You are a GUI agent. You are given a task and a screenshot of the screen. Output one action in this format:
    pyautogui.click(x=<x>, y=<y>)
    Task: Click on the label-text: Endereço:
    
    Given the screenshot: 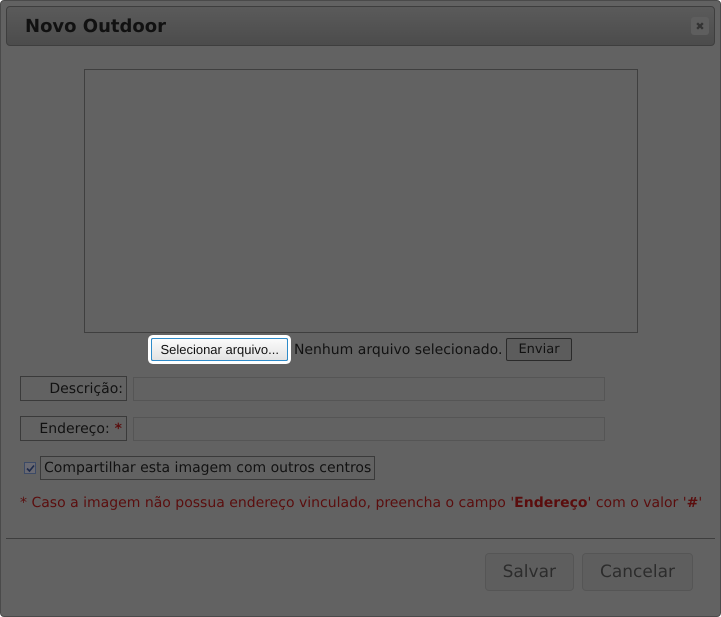 What is the action you would take?
    pyautogui.click(x=74, y=428)
    